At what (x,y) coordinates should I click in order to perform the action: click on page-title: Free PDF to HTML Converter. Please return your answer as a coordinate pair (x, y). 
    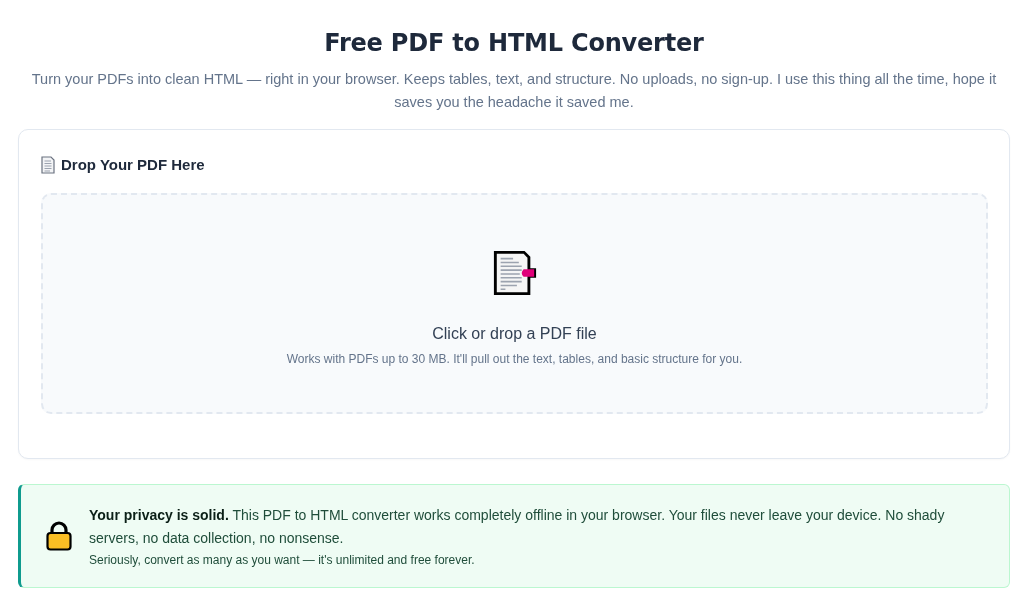
    Looking at the image, I should click on (514, 43).